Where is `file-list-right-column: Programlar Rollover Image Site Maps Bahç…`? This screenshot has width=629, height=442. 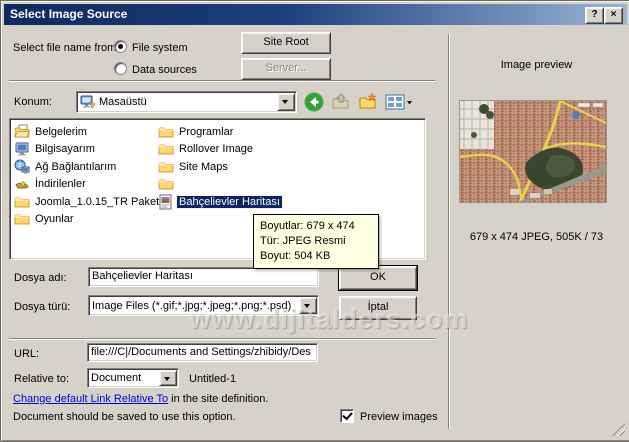
file-list-right-column: Programlar Rollover Image Site Maps Bahç… is located at coordinates (220, 167).